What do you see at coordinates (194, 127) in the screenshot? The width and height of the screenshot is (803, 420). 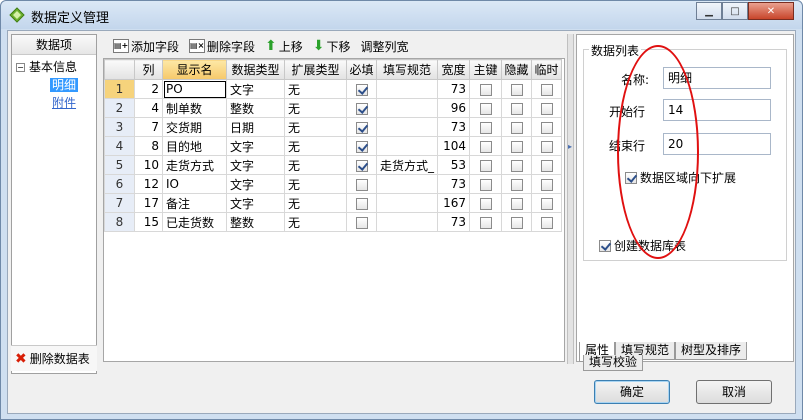 I see `display-name-cell: 交货期` at bounding box center [194, 127].